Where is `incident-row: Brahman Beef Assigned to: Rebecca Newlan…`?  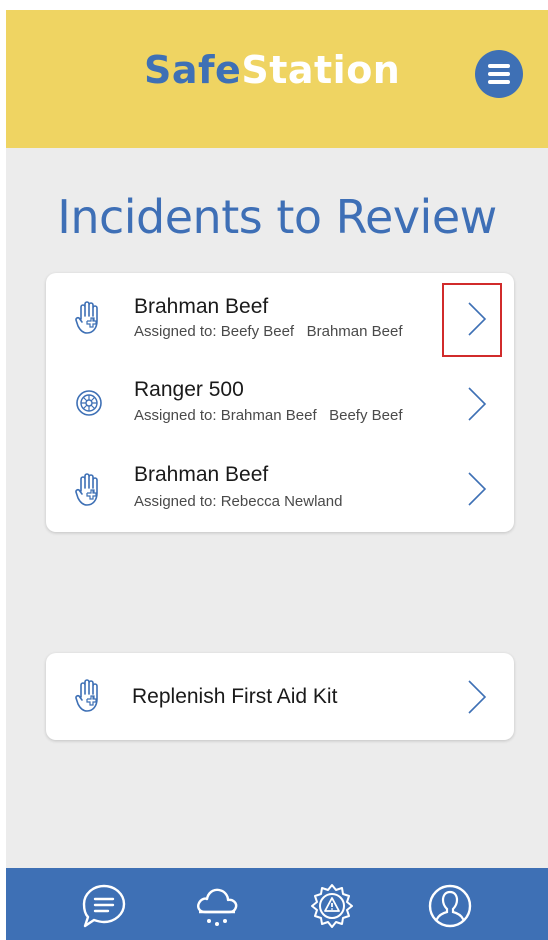 incident-row: Brahman Beef Assigned to: Rebecca Newlan… is located at coordinates (280, 487).